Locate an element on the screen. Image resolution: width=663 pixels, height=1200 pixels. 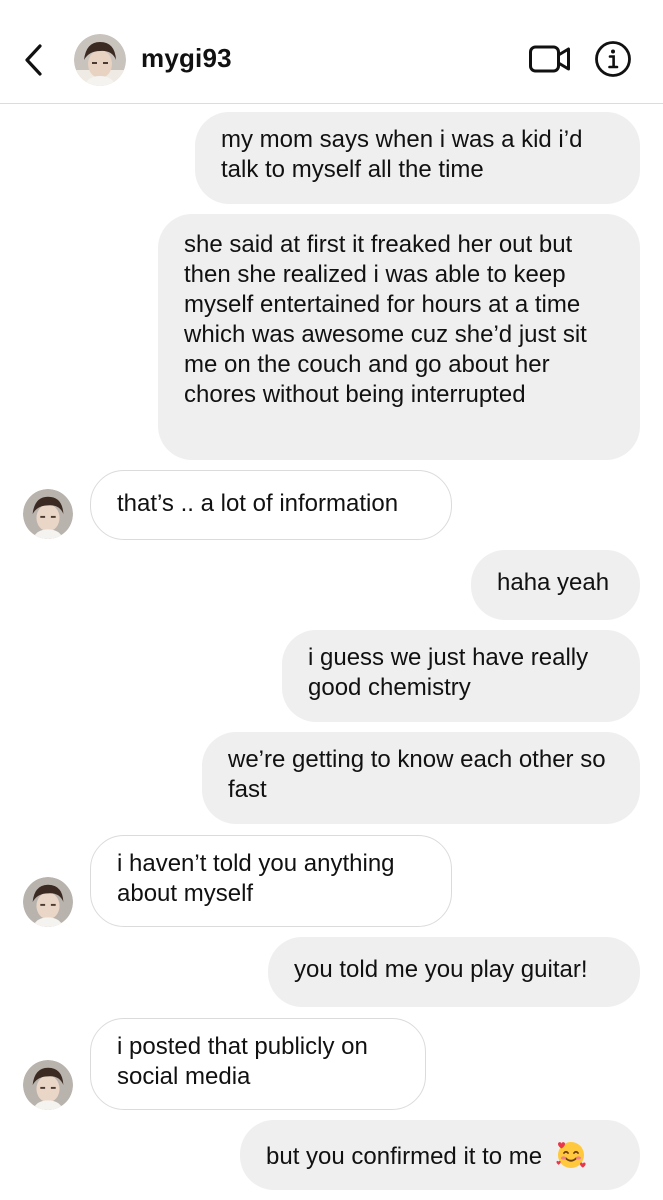
incoming-message: i haven’t told you anything about myself is located at coordinates (271, 881).